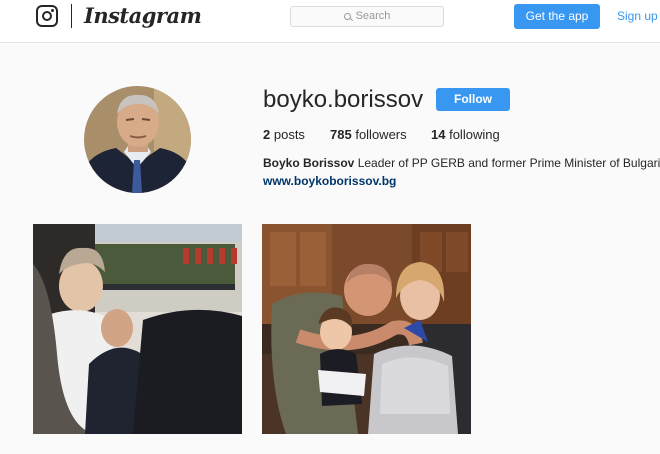 This screenshot has width=660, height=454. Describe the element at coordinates (473, 99) in the screenshot. I see `follow-button: Follow` at that location.